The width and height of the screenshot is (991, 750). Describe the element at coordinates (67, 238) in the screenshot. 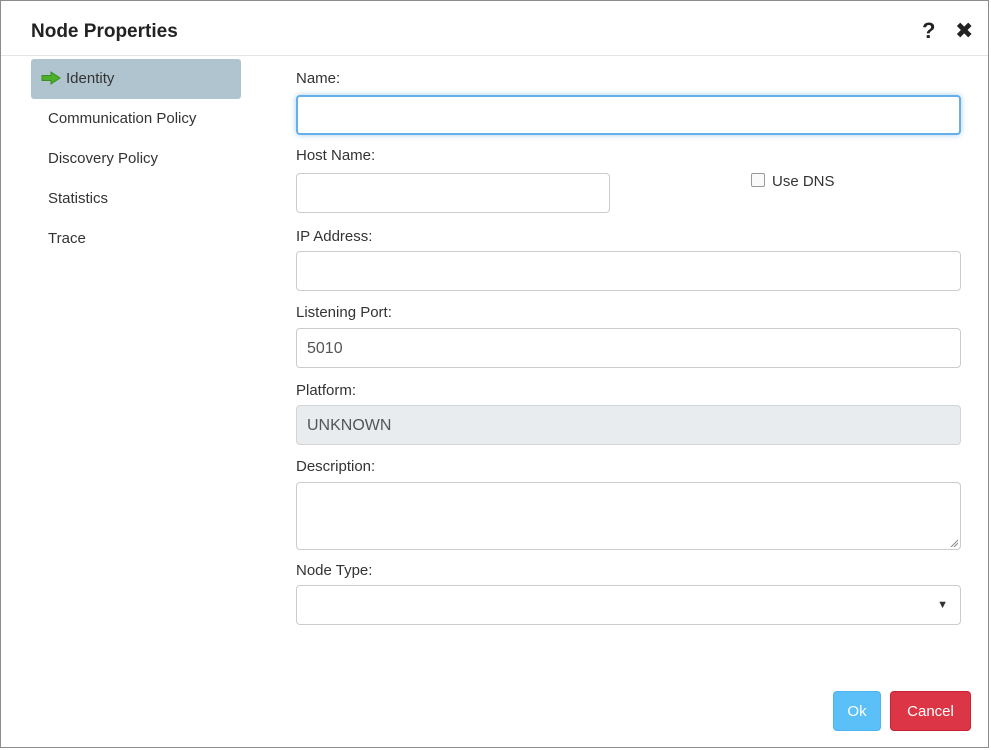

I see `sidebar-item-label: Trace` at that location.